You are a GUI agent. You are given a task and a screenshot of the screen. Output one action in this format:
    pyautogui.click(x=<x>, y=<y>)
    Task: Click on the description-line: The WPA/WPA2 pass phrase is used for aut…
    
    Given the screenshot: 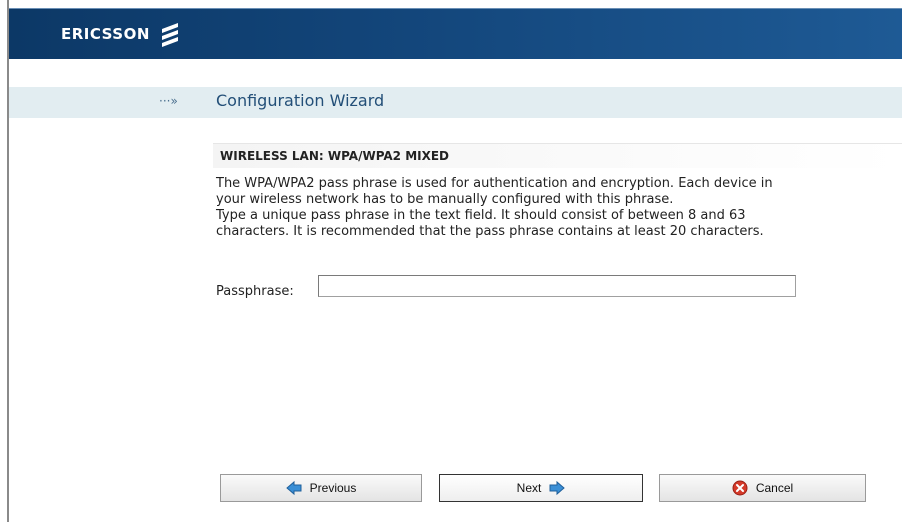 What is the action you would take?
    pyautogui.click(x=494, y=183)
    